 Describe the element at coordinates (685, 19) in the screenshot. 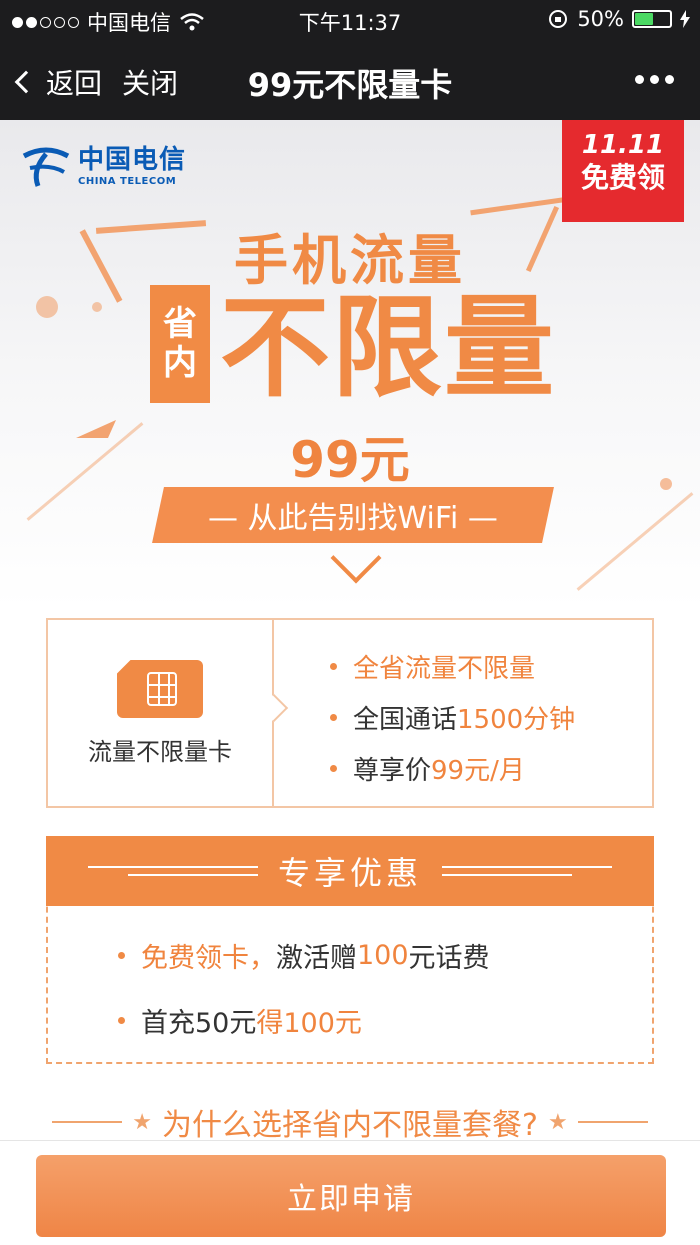

I see `charging-icon` at that location.